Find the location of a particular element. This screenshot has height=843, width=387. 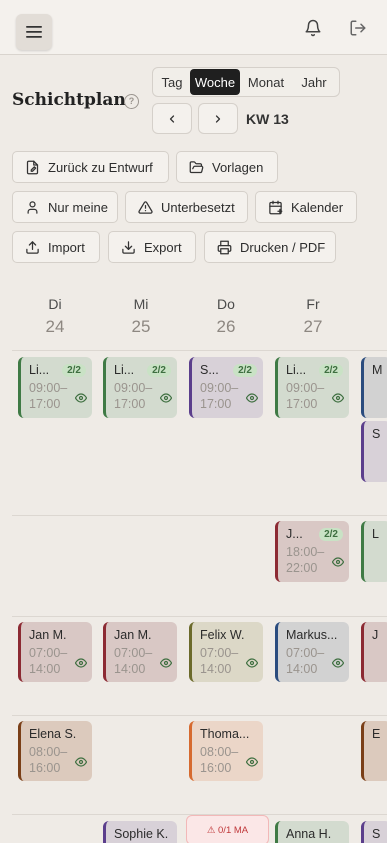

view-tabs: Tag Woche Monat Jahr is located at coordinates (246, 82).